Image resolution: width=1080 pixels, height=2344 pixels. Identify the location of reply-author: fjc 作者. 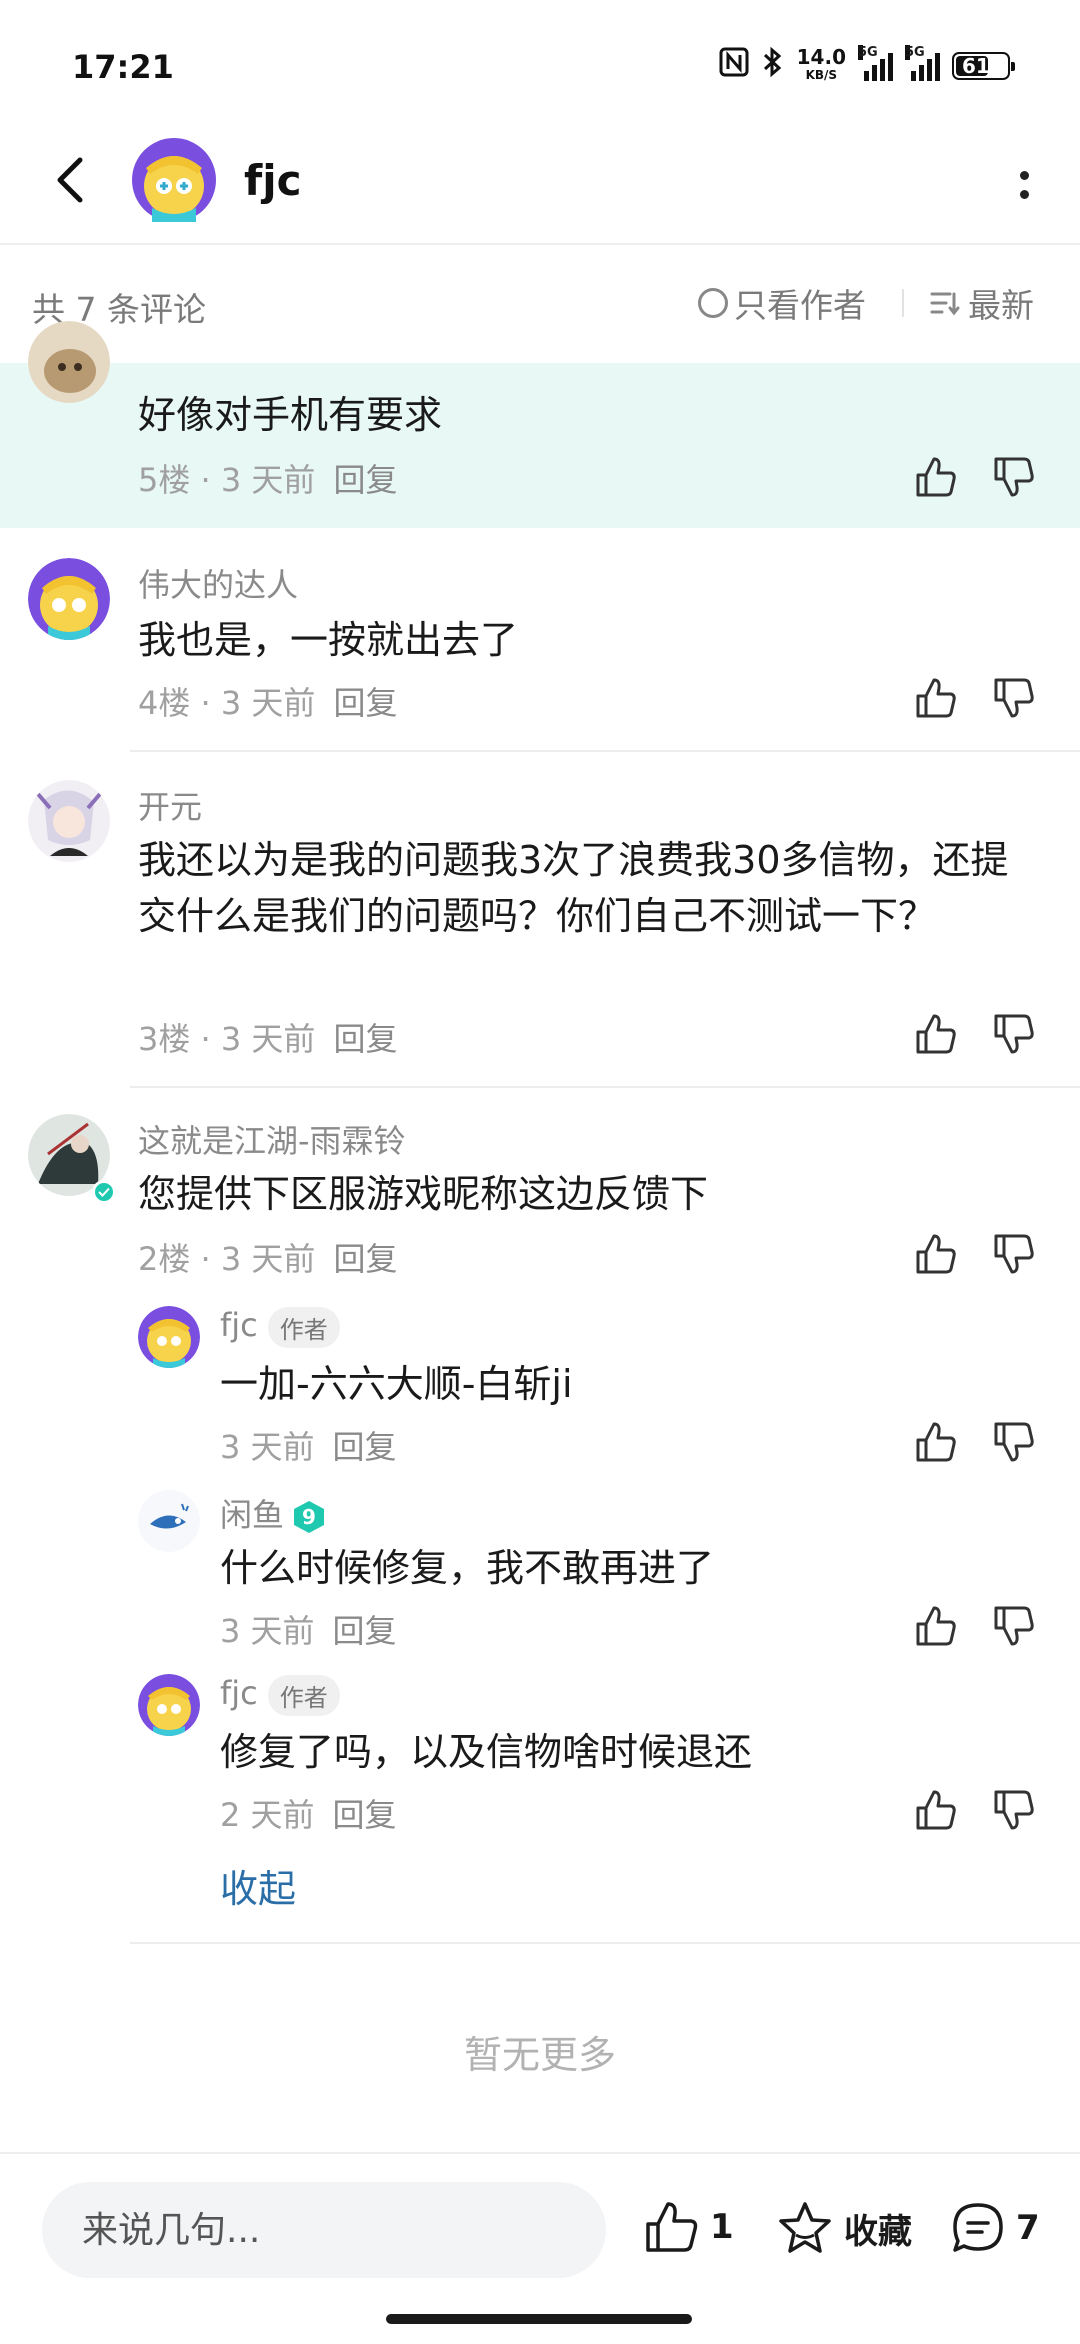
(280, 1327).